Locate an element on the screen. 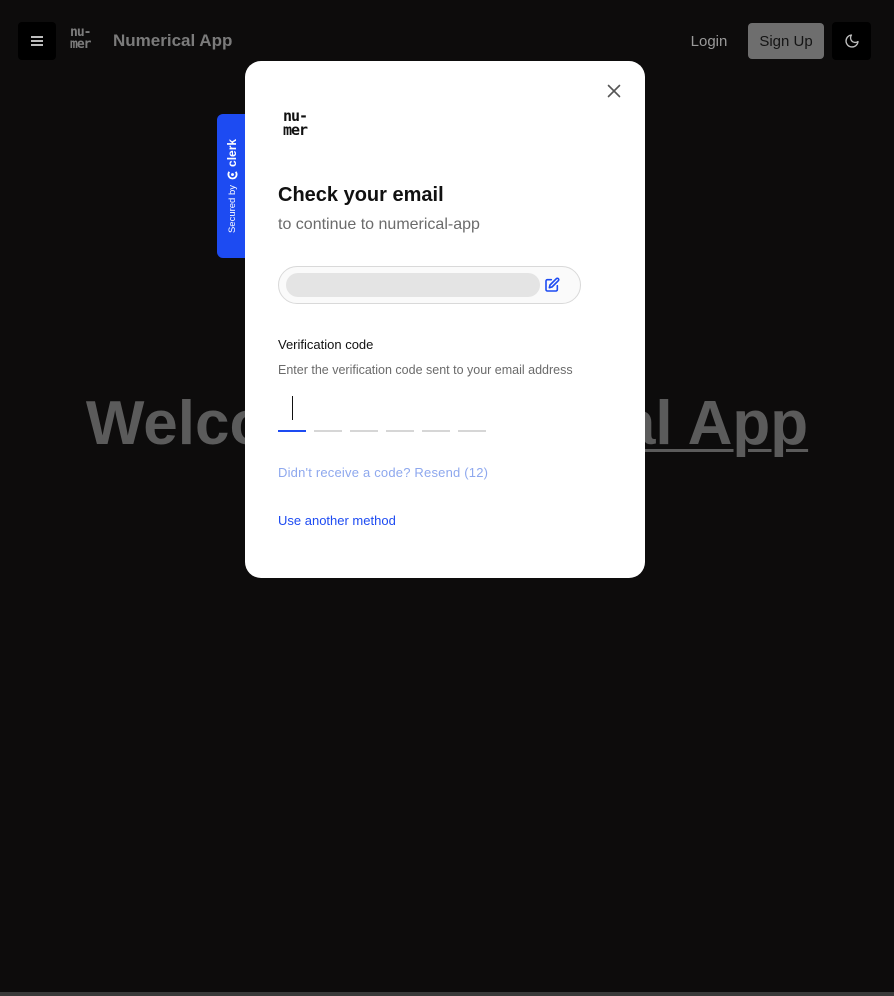 The width and height of the screenshot is (894, 996). sign-up-button: Sign Up is located at coordinates (786, 41).